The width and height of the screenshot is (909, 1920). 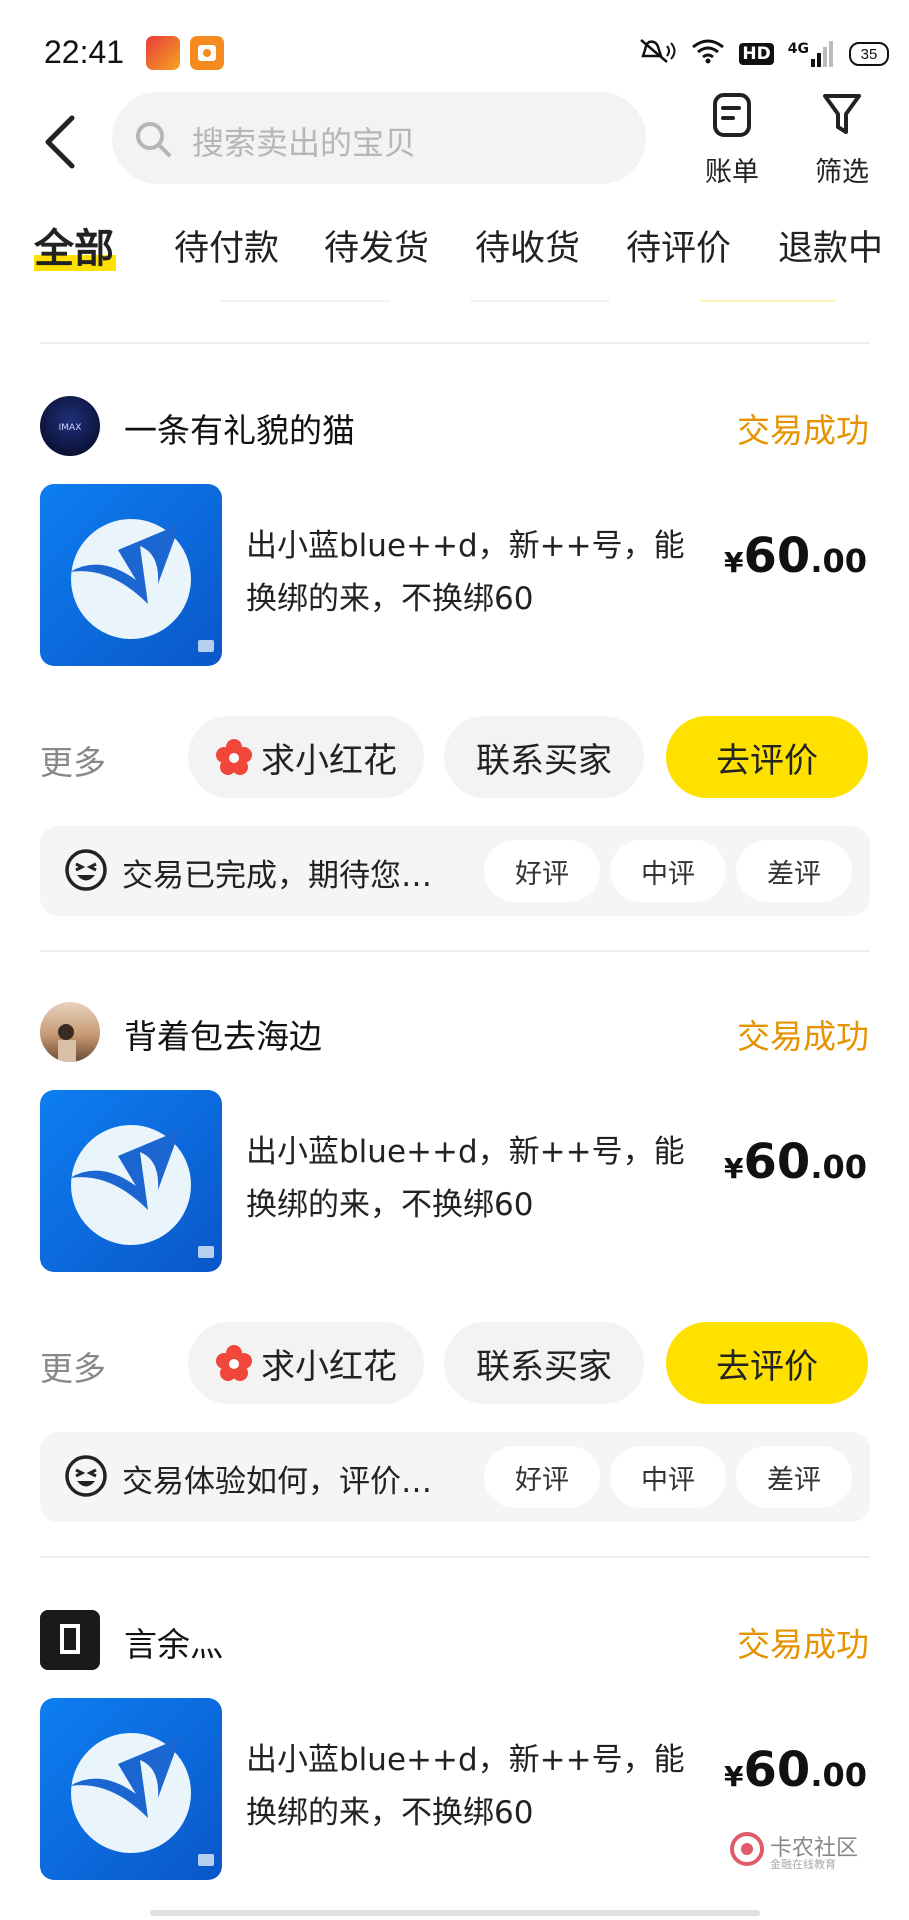 What do you see at coordinates (455, 871) in the screenshot?
I see `review-prompt-bar: 交易已完成，期待您… 好评 中评 差评` at bounding box center [455, 871].